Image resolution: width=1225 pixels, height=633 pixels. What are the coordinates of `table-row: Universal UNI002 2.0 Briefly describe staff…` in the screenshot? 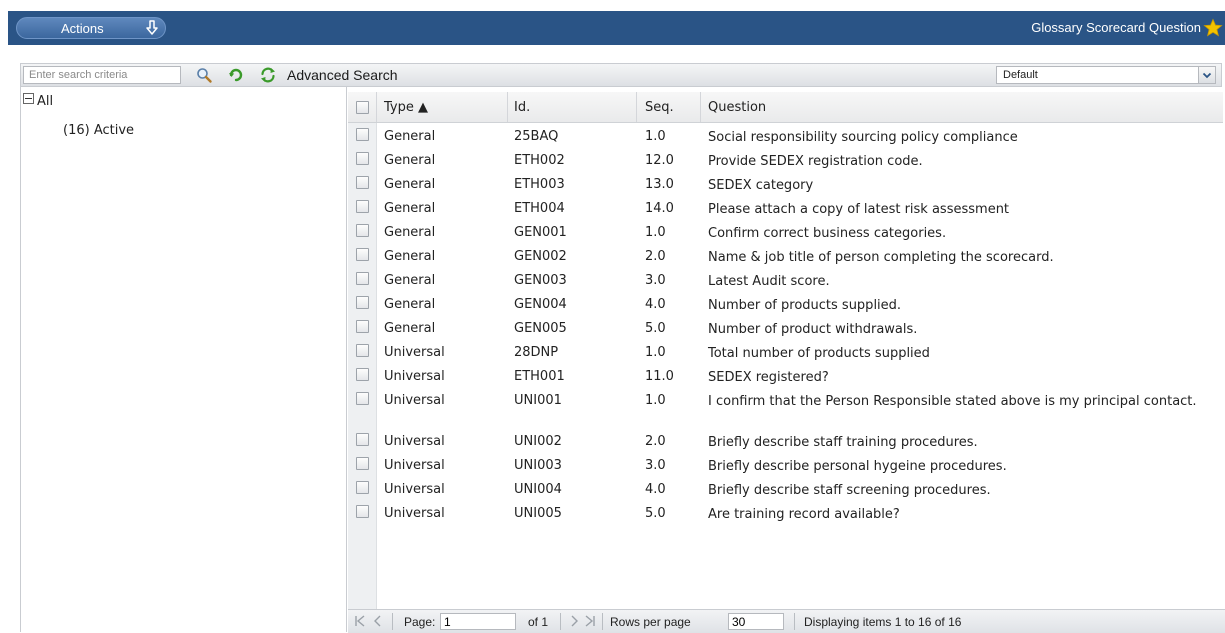 It's located at (785, 442).